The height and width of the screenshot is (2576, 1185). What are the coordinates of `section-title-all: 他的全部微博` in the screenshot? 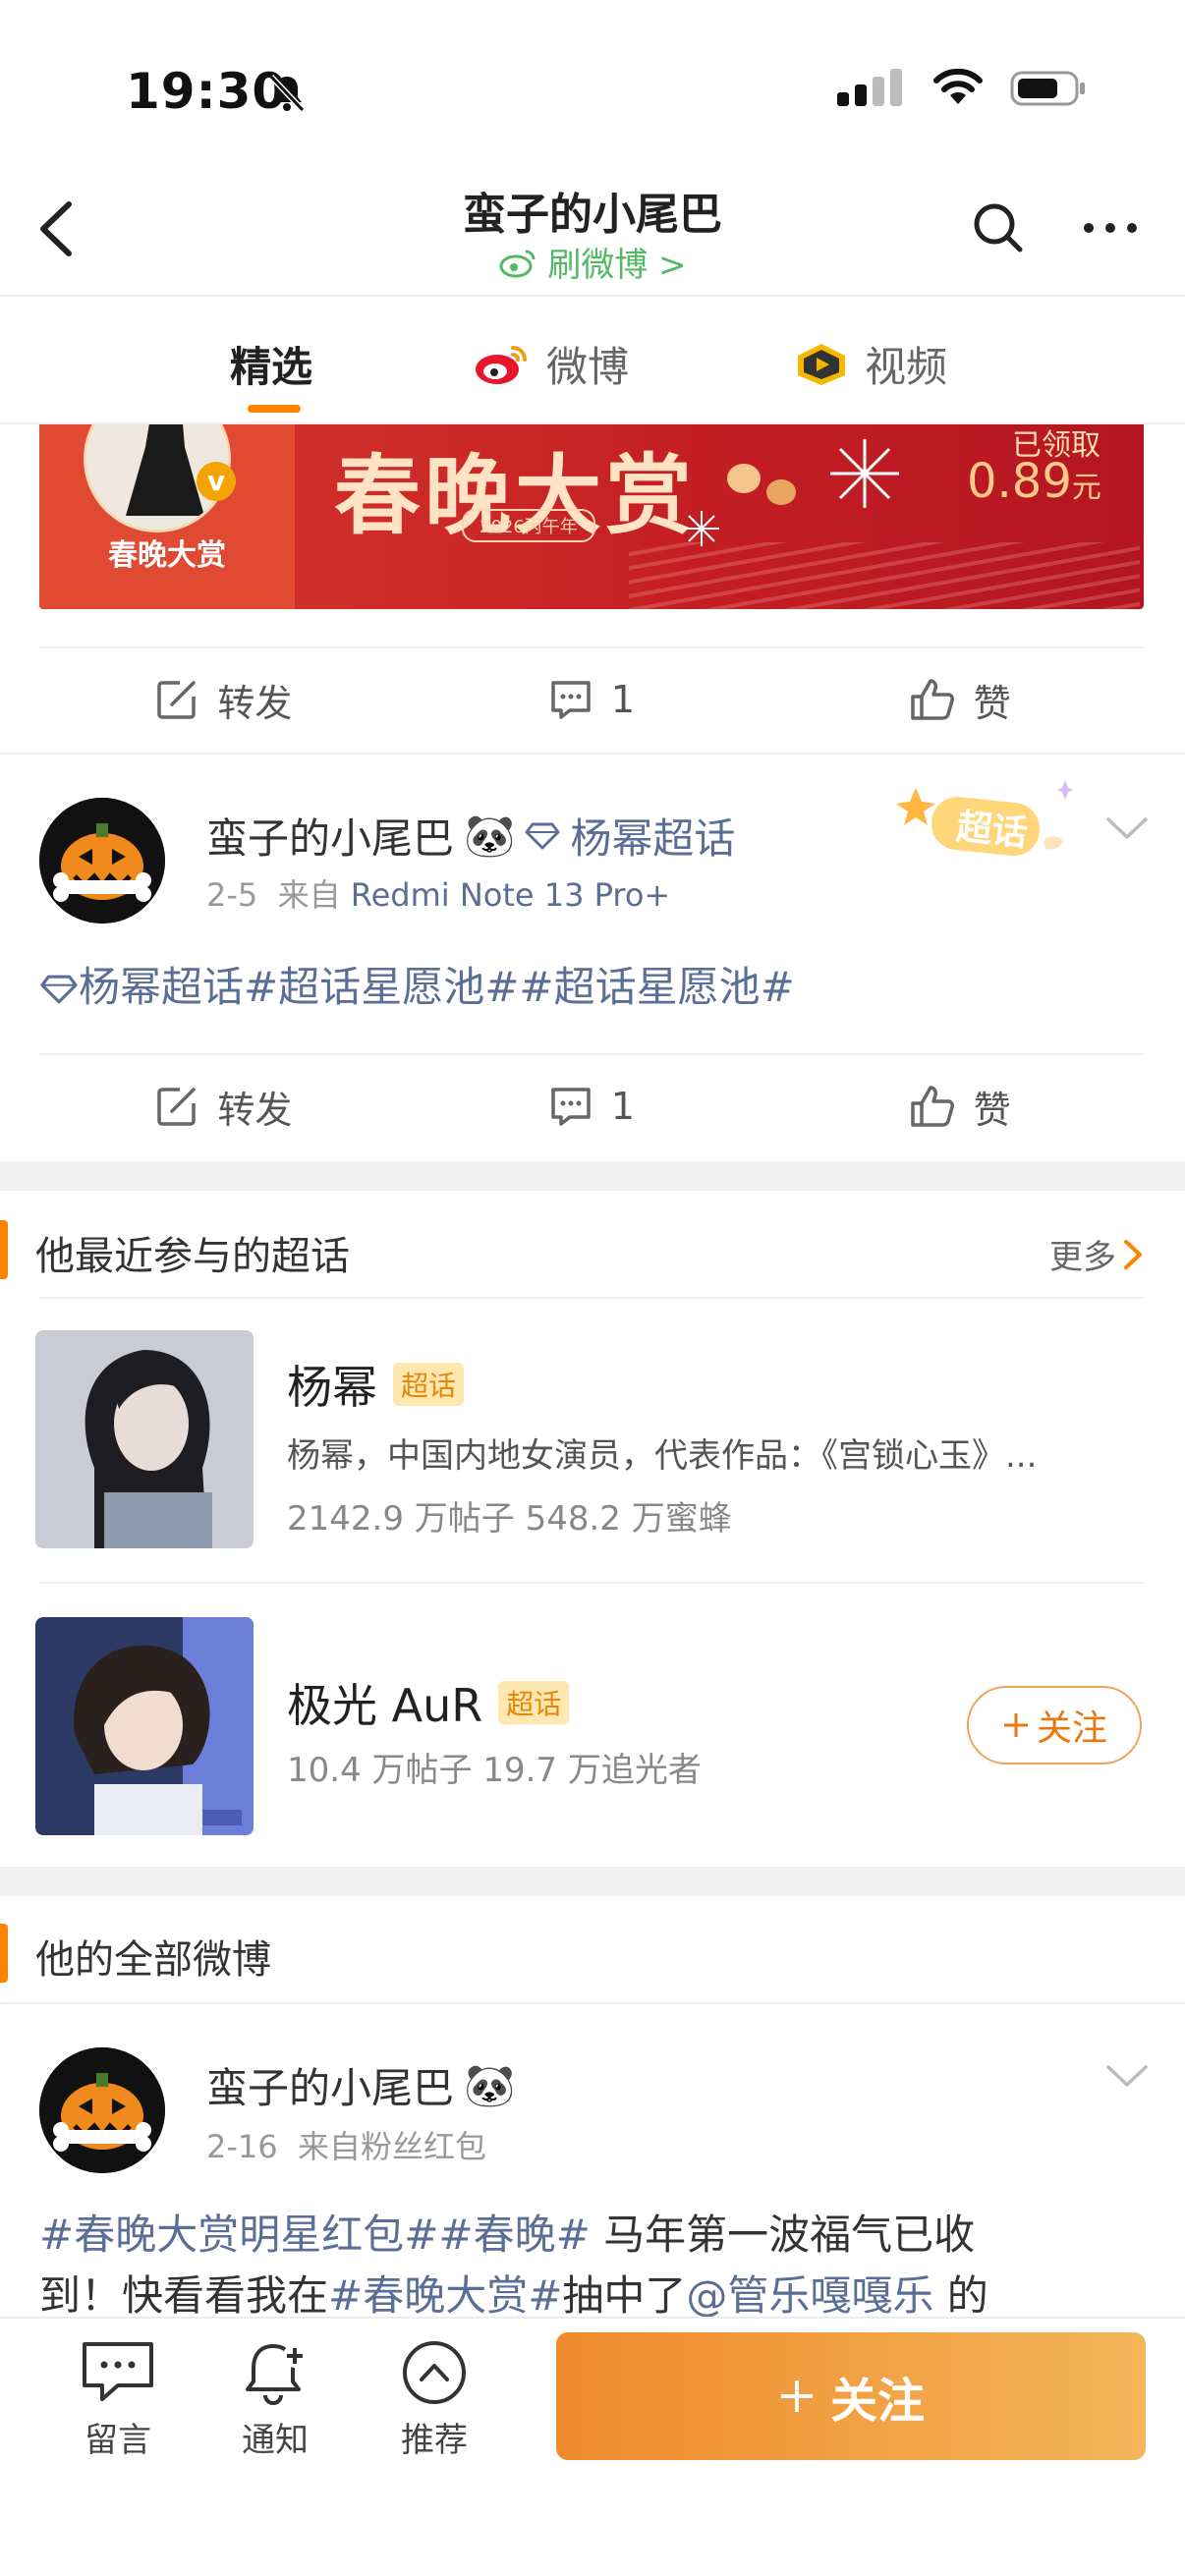 It's located at (153, 1960).